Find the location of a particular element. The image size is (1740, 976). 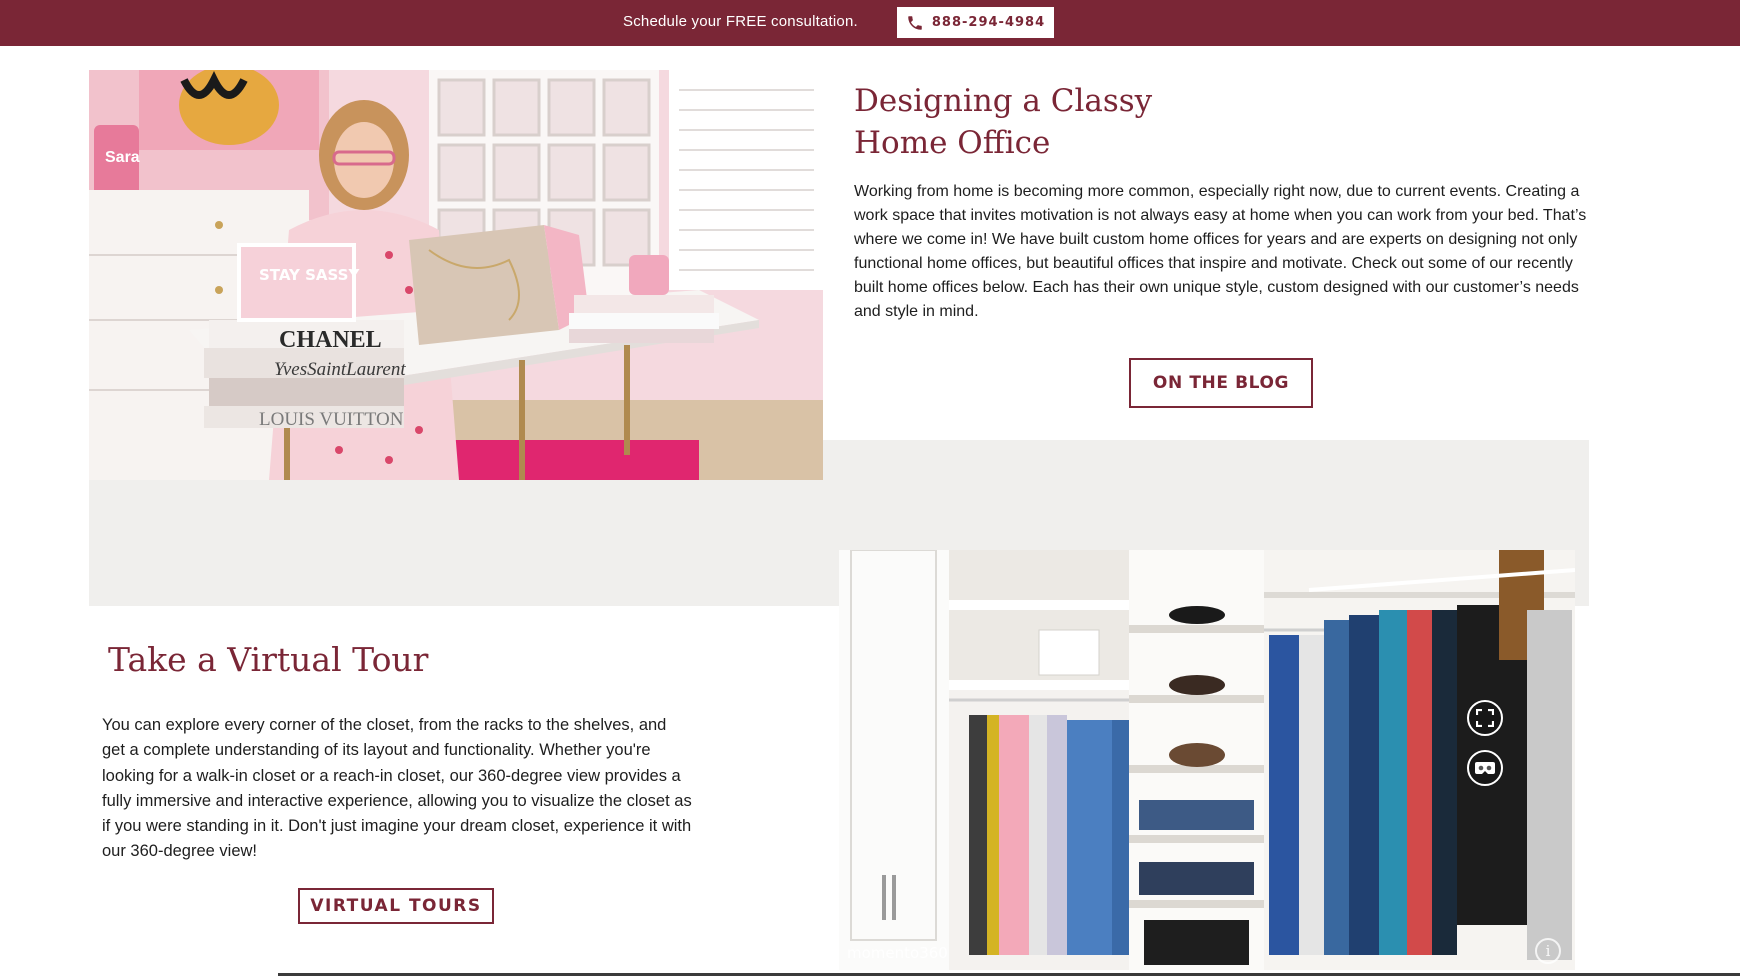

phone-button: 888-294-4984 is located at coordinates (975, 22).